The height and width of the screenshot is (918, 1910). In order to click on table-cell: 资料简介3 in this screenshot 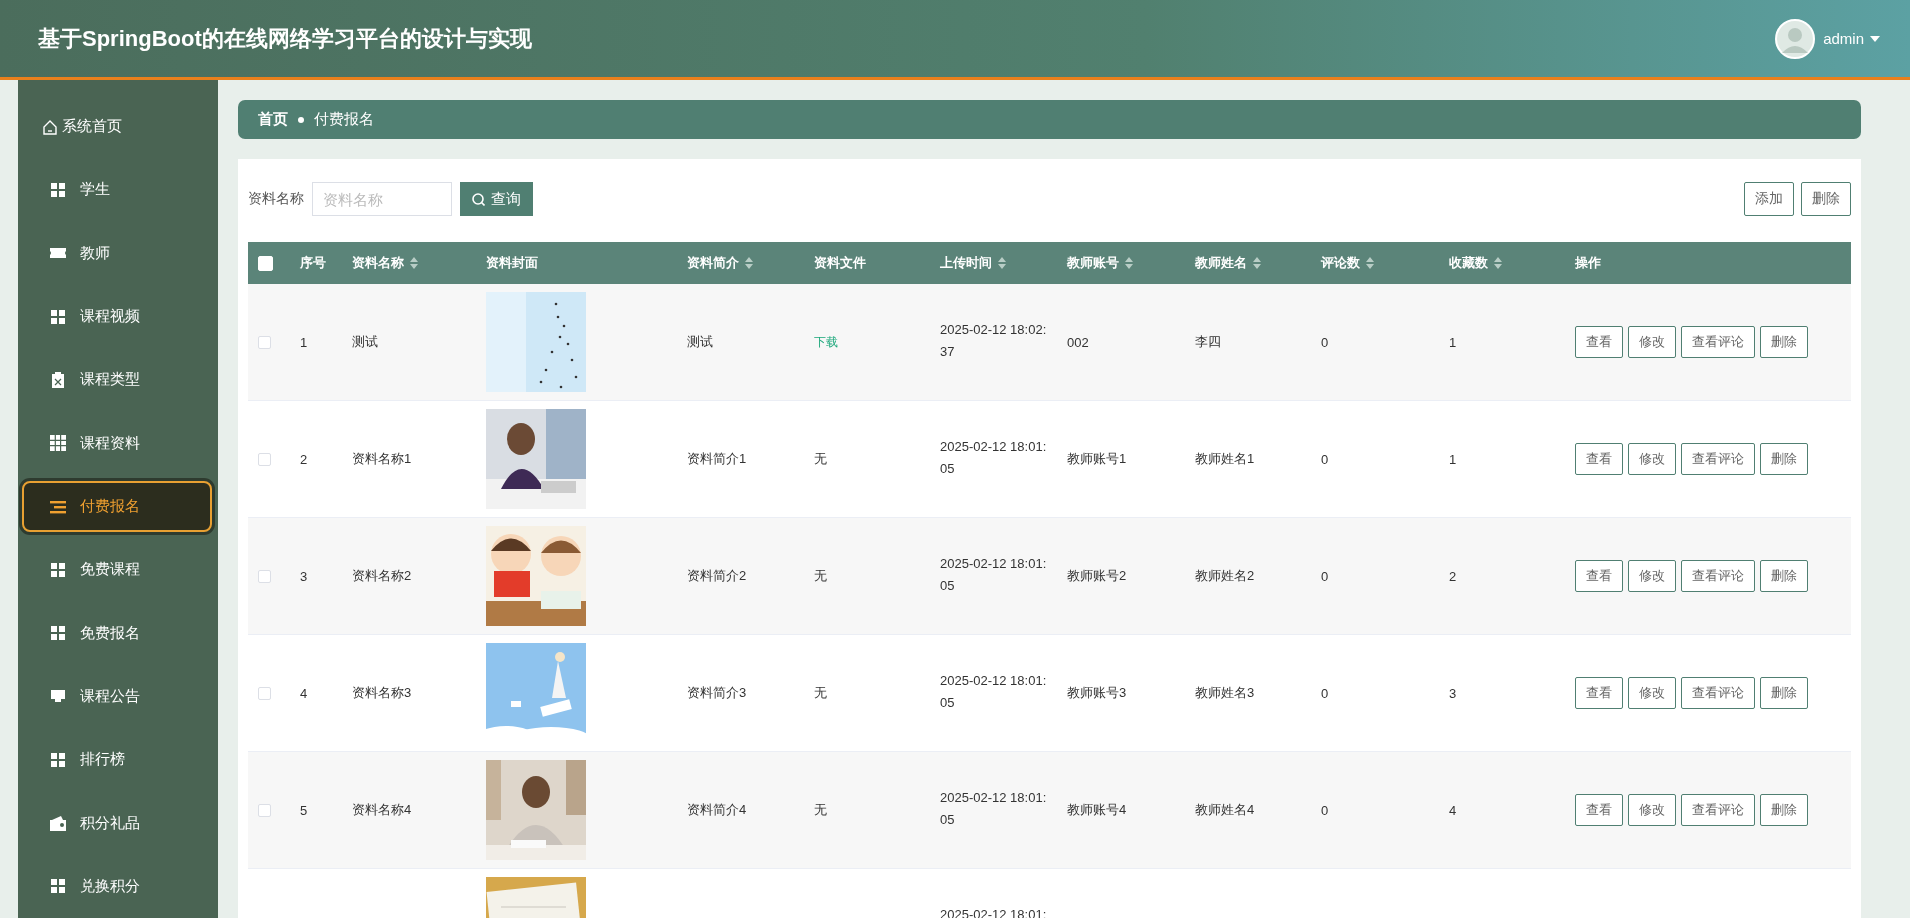, I will do `click(717, 692)`.